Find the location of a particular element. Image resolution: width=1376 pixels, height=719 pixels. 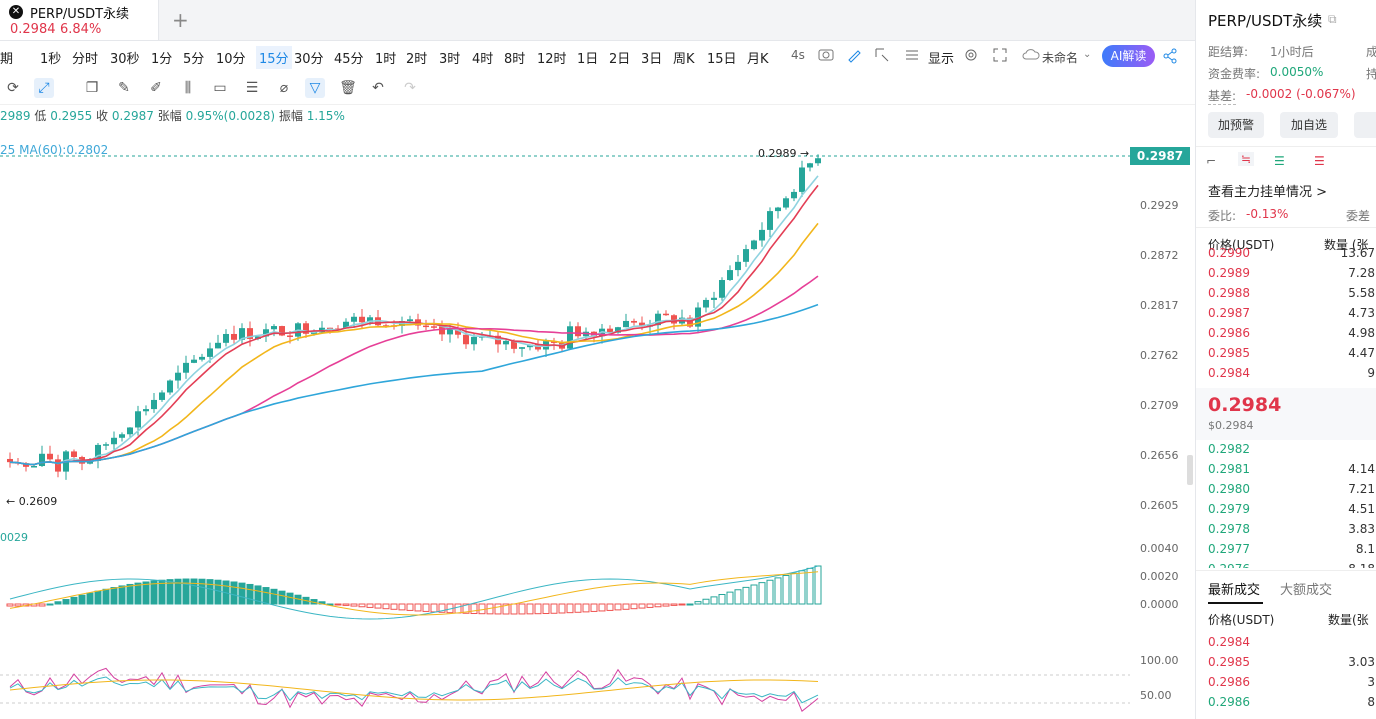

fullscreen-icon is located at coordinates (1000, 56).